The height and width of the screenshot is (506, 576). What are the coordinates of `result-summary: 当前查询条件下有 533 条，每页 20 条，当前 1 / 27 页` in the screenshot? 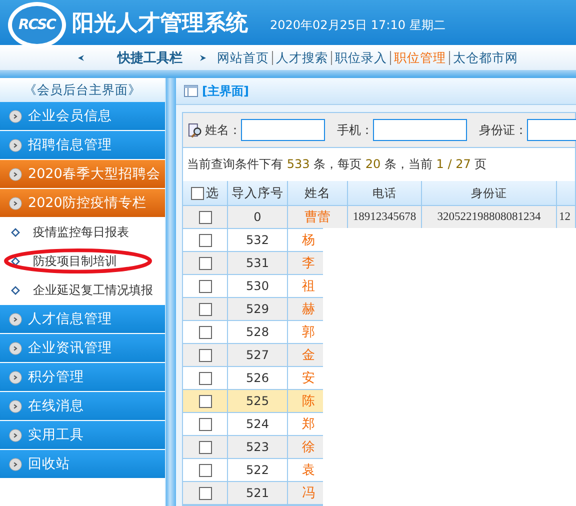 It's located at (337, 164).